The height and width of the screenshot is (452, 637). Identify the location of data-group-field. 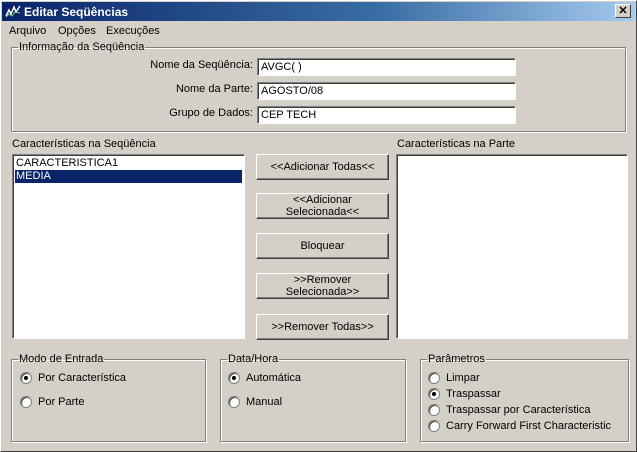
(386, 115).